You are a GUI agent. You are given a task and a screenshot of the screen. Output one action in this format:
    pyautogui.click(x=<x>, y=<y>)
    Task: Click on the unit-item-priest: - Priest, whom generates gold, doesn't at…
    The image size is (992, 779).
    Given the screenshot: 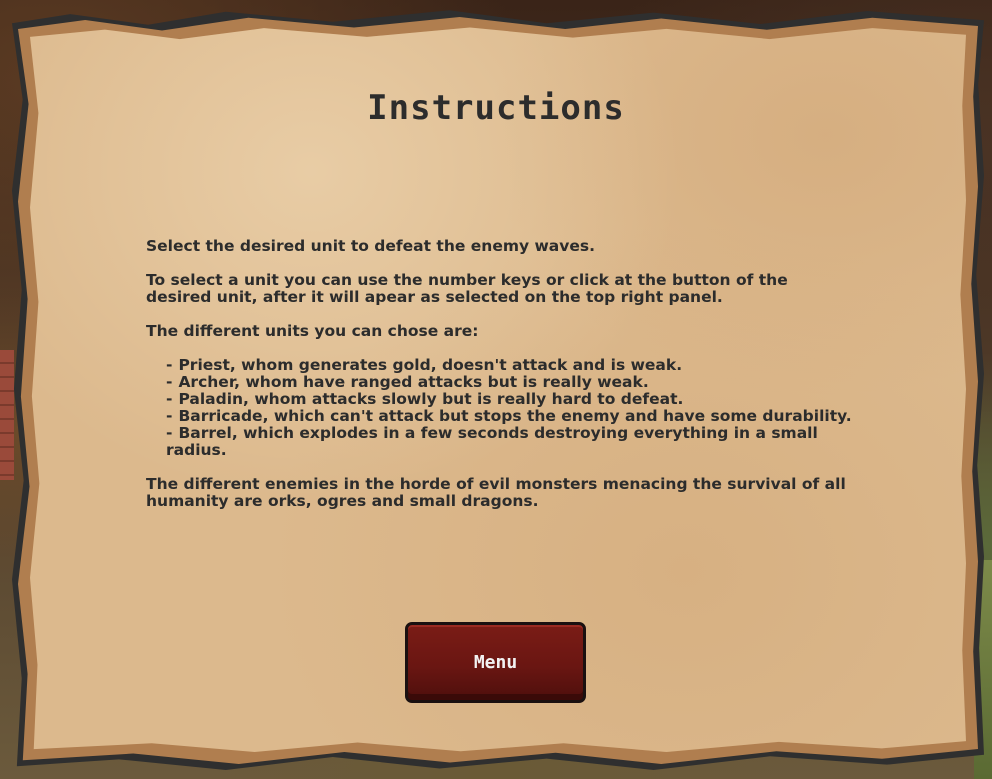 What is the action you would take?
    pyautogui.click(x=424, y=365)
    